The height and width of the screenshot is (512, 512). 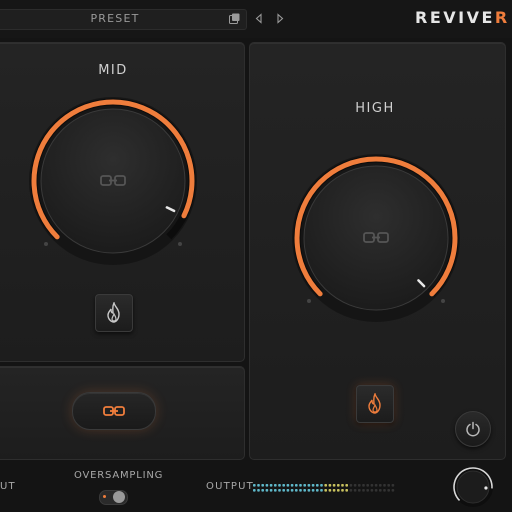 I want to click on brand-logo: REVIVER, so click(x=461, y=18).